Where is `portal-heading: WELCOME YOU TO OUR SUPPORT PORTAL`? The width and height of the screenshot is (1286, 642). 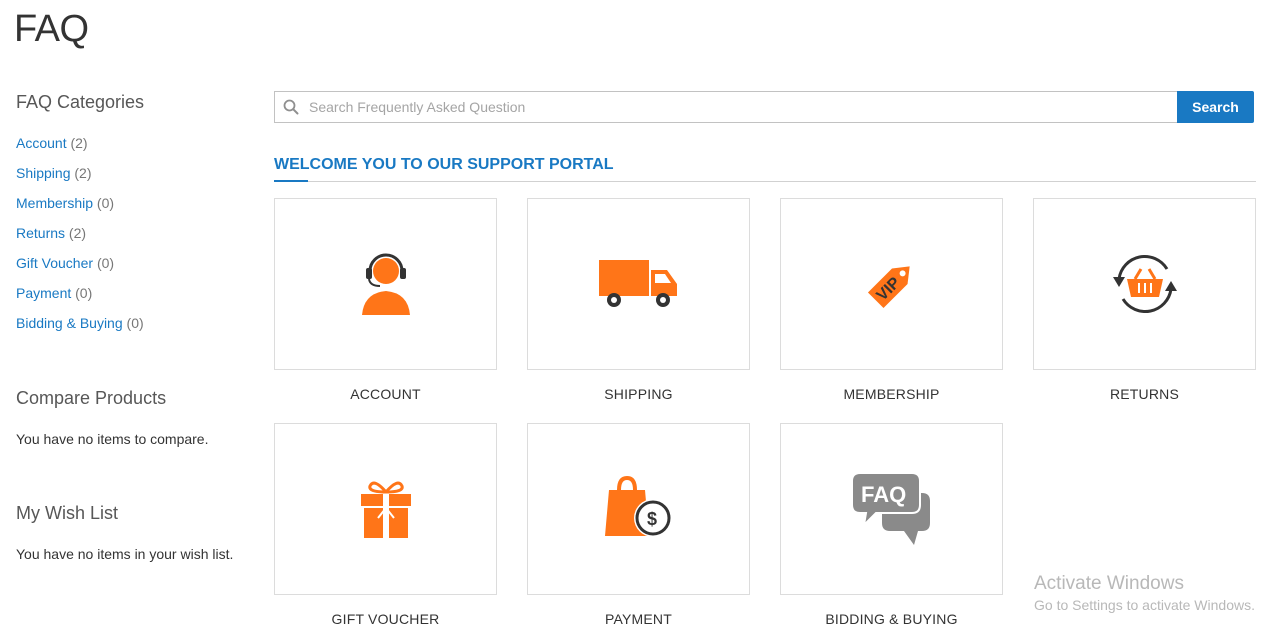 portal-heading: WELCOME YOU TO OUR SUPPORT PORTAL is located at coordinates (765, 169).